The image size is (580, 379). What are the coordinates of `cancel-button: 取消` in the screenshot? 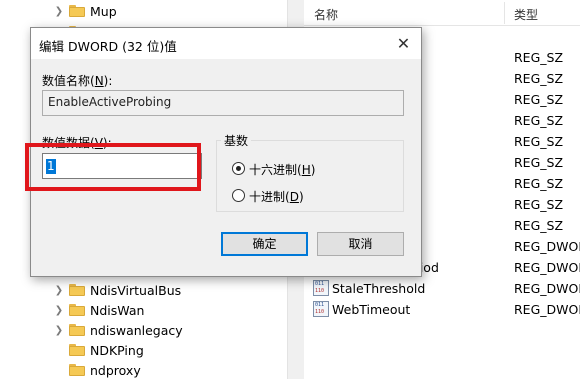 It's located at (360, 244).